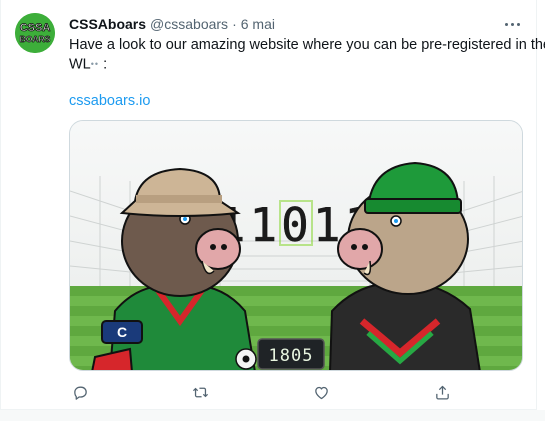  Describe the element at coordinates (122, 332) in the screenshot. I see `captain-armband: C` at that location.